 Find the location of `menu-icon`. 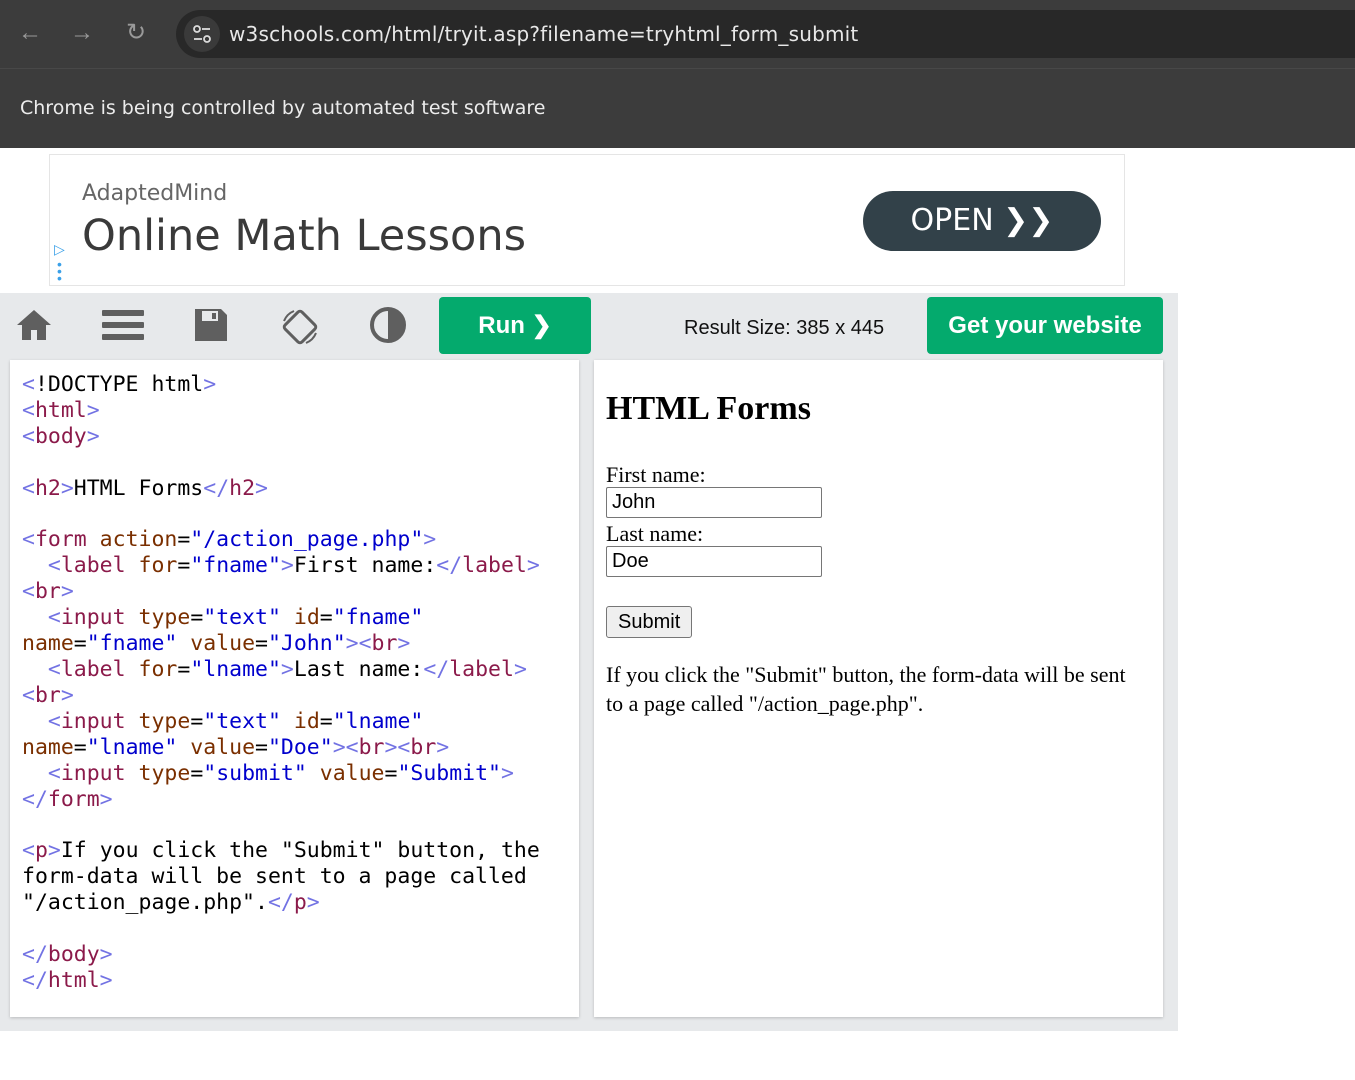

menu-icon is located at coordinates (123, 327).